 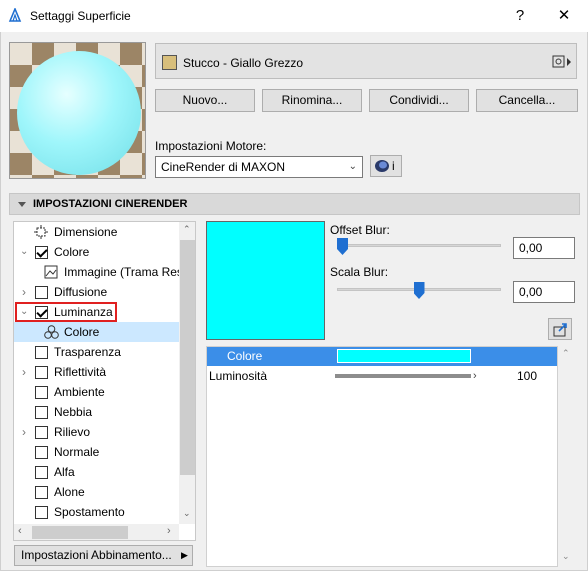 I want to click on tree-item-ambiente: Ambiente, so click(x=96, y=392).